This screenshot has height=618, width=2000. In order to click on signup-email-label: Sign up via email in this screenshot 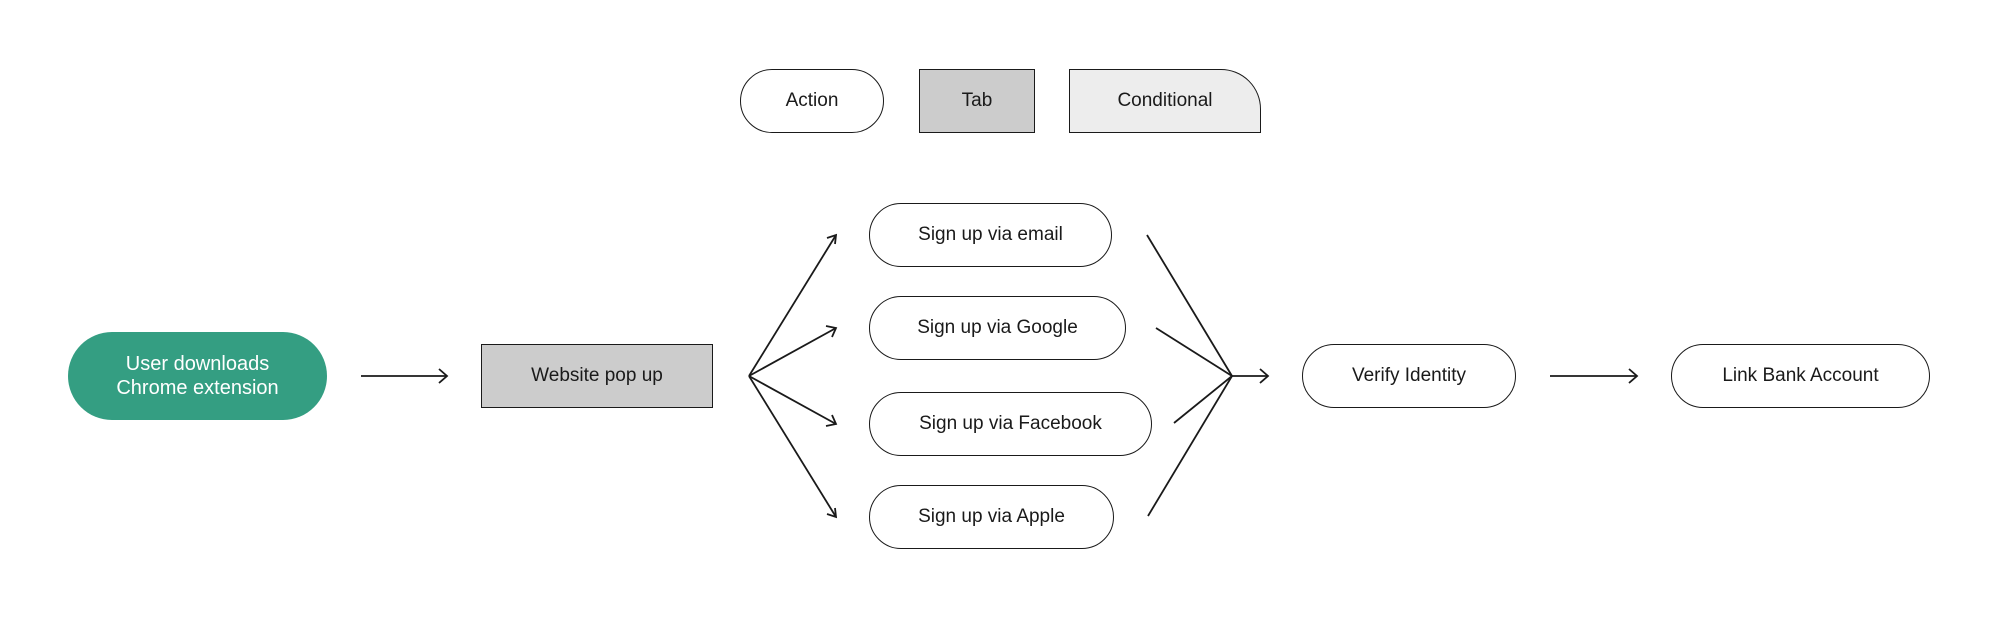, I will do `click(990, 234)`.